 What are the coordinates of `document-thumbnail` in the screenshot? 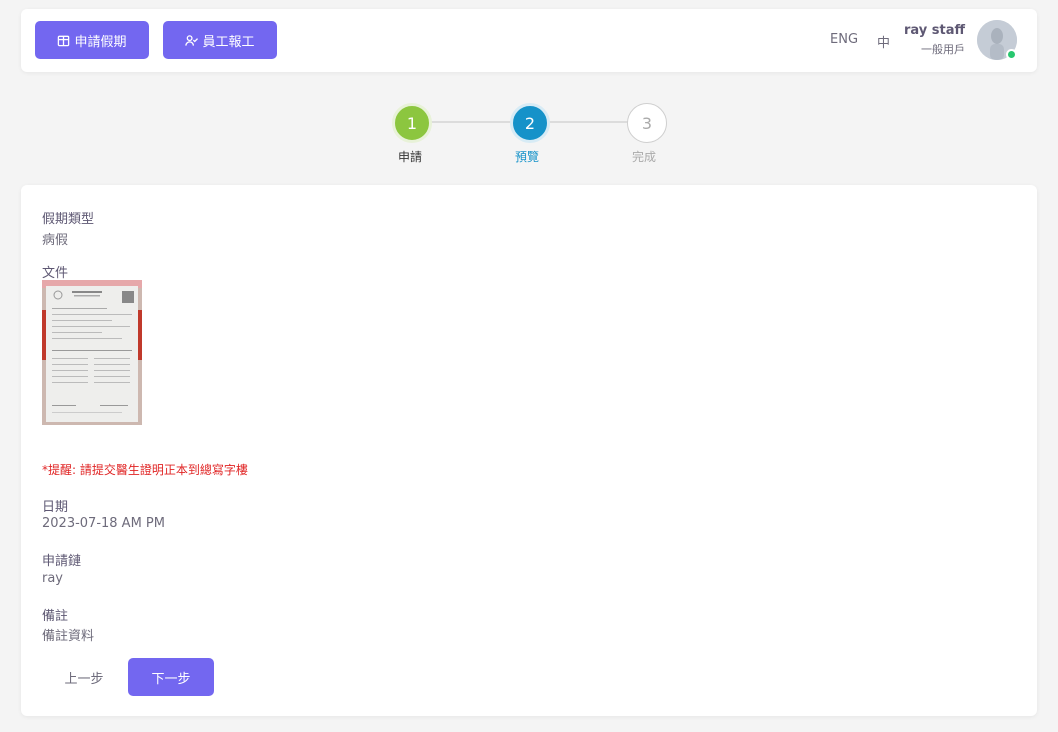 It's located at (92, 352).